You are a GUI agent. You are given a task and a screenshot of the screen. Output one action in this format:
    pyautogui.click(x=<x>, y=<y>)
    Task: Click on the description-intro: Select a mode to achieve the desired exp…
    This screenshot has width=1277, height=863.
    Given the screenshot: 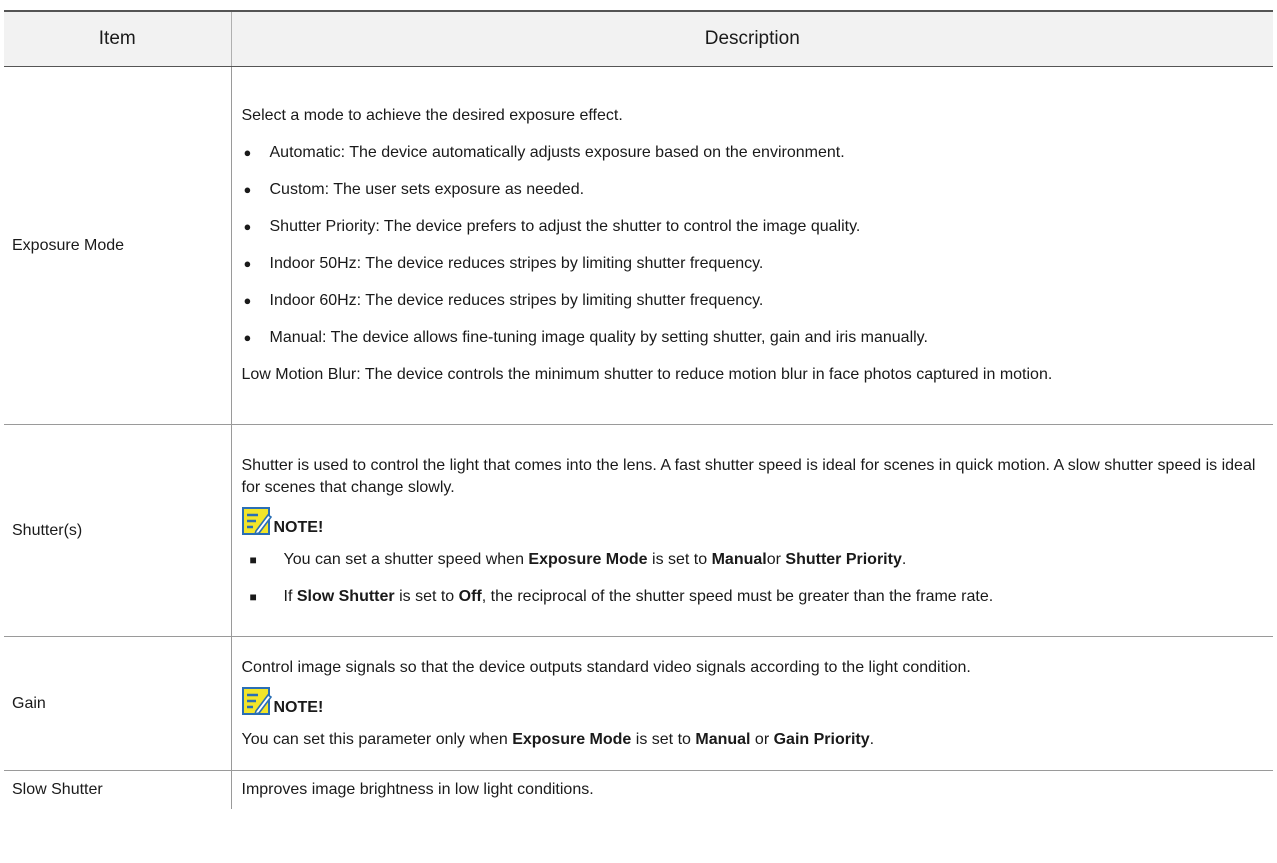 What is the action you would take?
    pyautogui.click(x=432, y=115)
    